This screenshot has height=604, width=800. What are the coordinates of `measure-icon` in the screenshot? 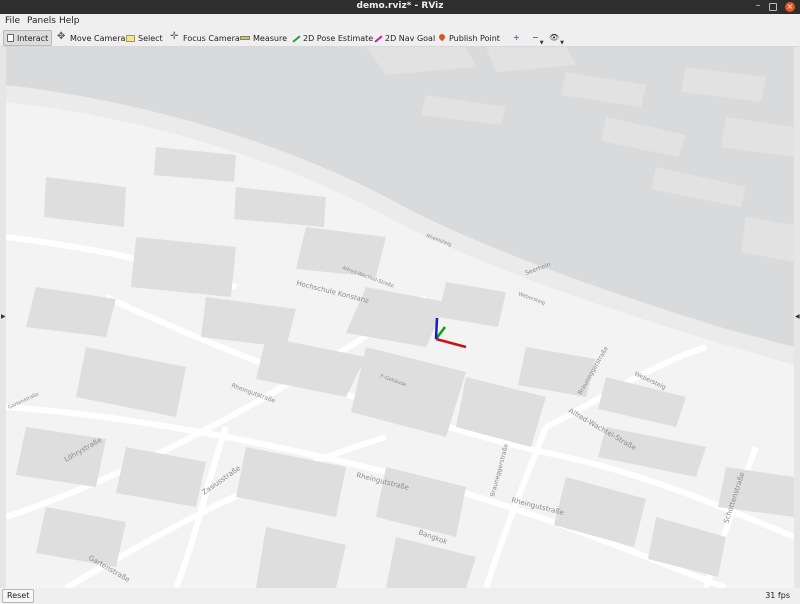 It's located at (245, 38).